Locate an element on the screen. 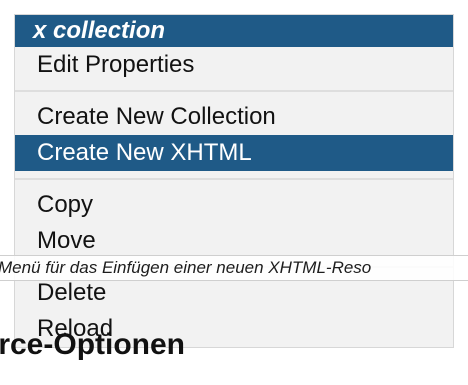  section-title: urce-Optionen is located at coordinates (93, 344).